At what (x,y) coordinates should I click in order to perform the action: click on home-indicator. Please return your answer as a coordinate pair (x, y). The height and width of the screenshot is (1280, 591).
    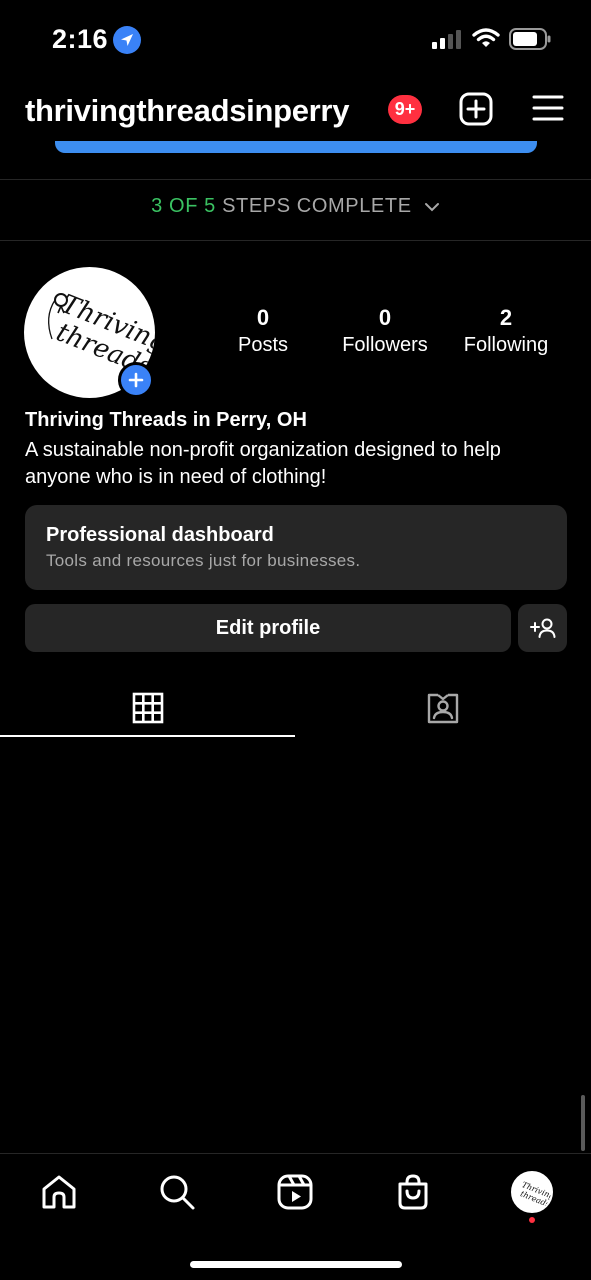
    Looking at the image, I should click on (296, 1264).